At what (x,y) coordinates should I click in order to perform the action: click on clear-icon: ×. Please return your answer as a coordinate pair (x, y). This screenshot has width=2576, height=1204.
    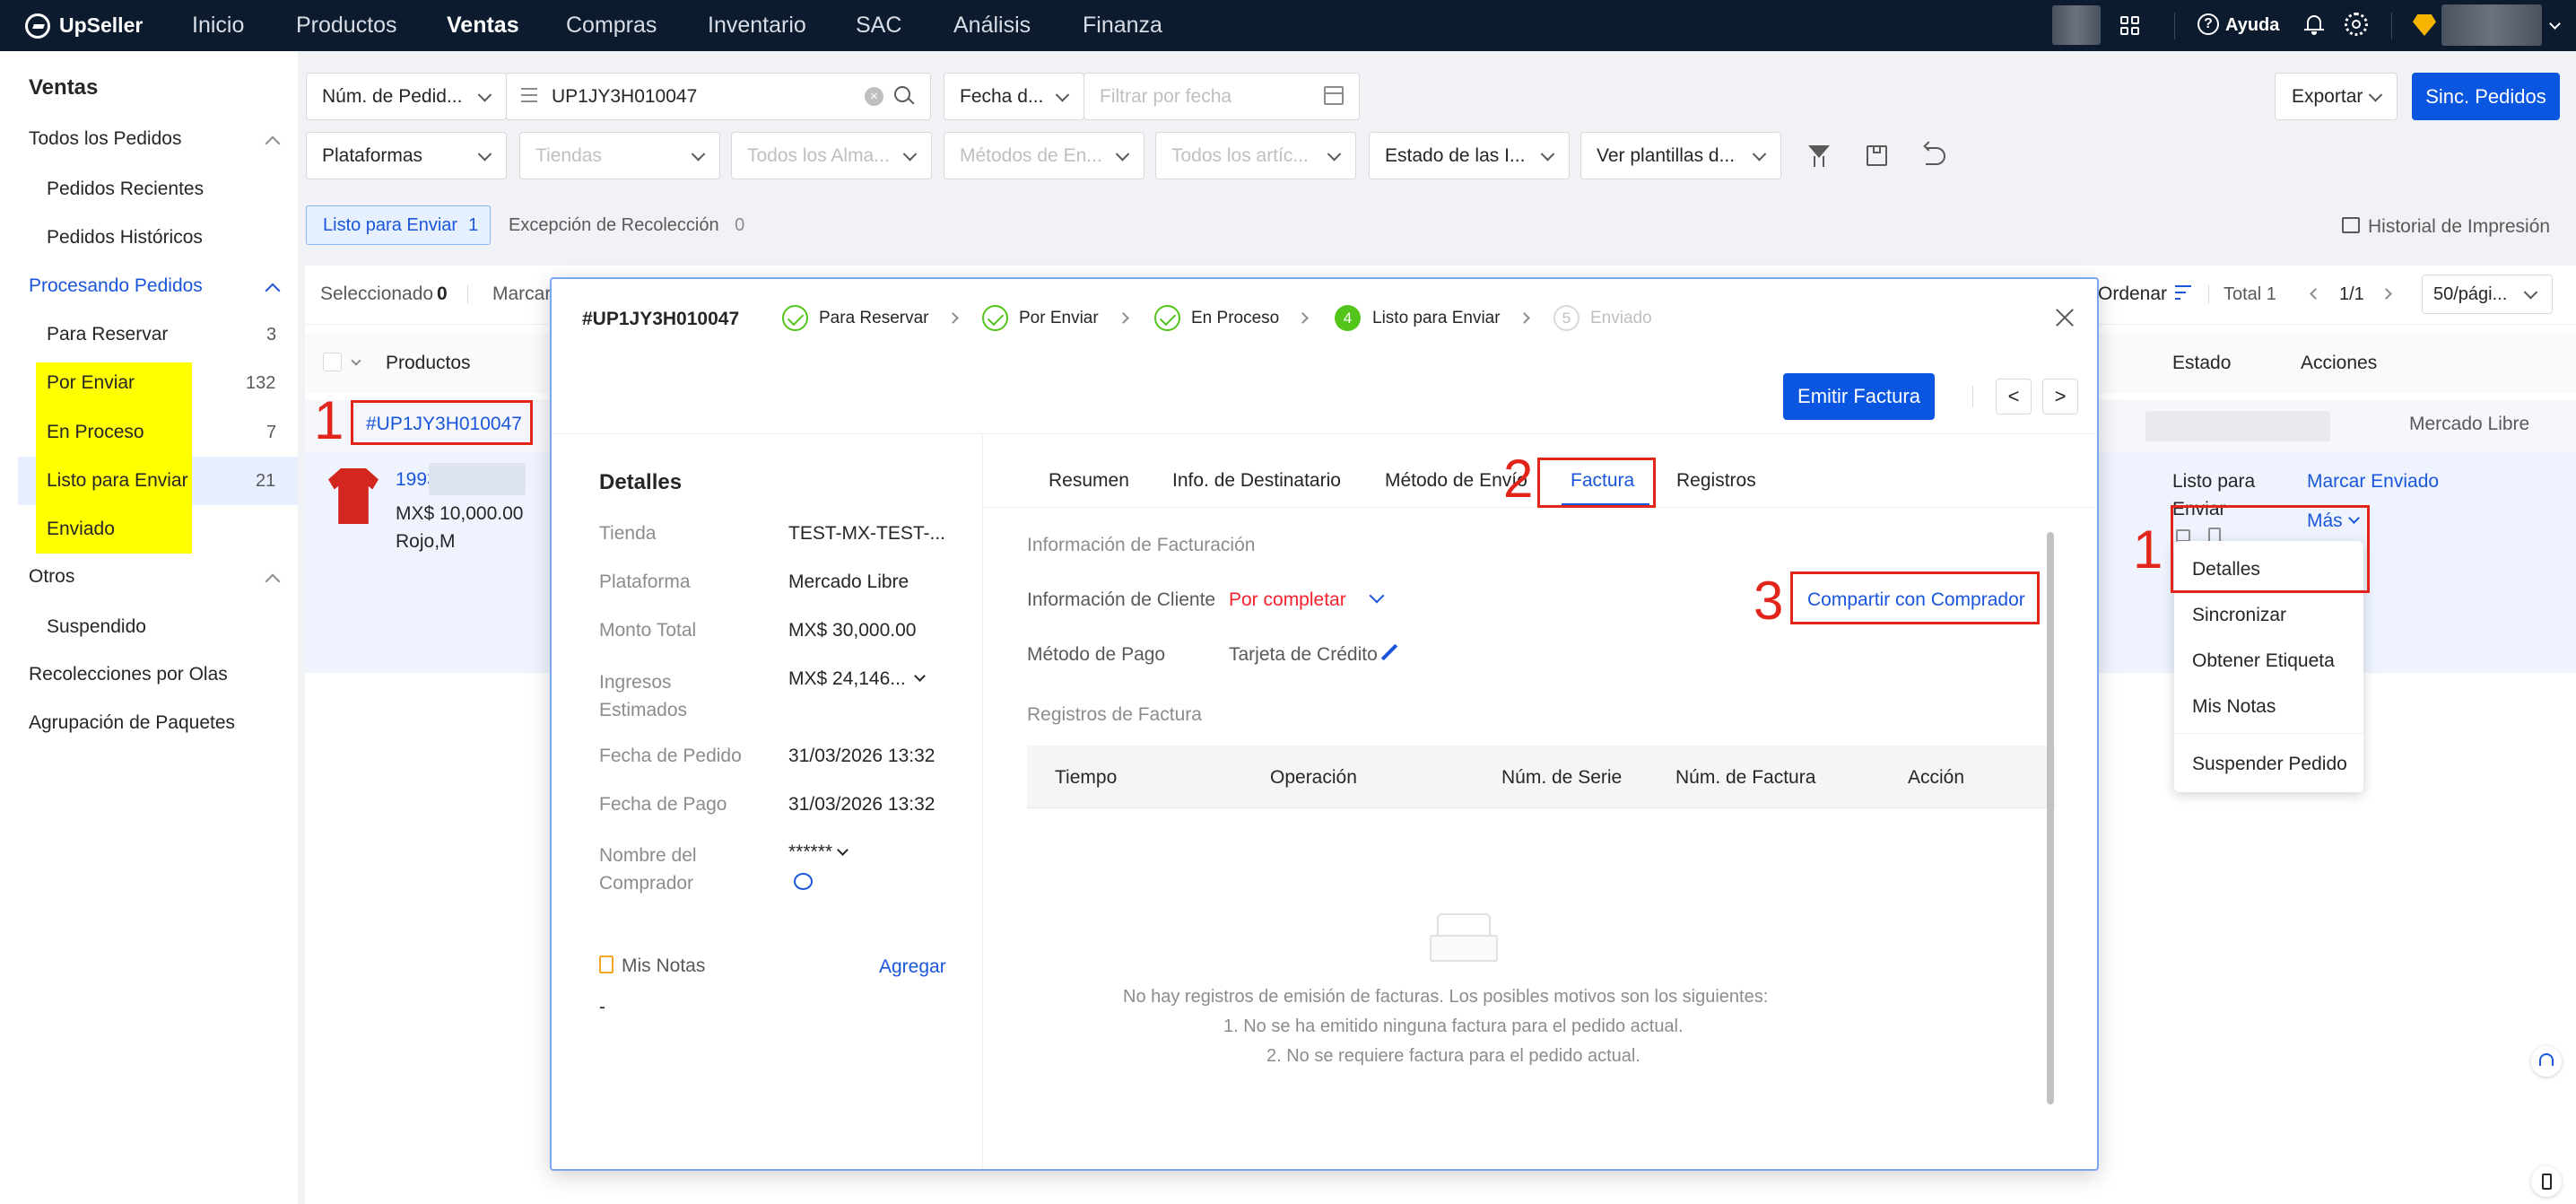
    Looking at the image, I should click on (874, 96).